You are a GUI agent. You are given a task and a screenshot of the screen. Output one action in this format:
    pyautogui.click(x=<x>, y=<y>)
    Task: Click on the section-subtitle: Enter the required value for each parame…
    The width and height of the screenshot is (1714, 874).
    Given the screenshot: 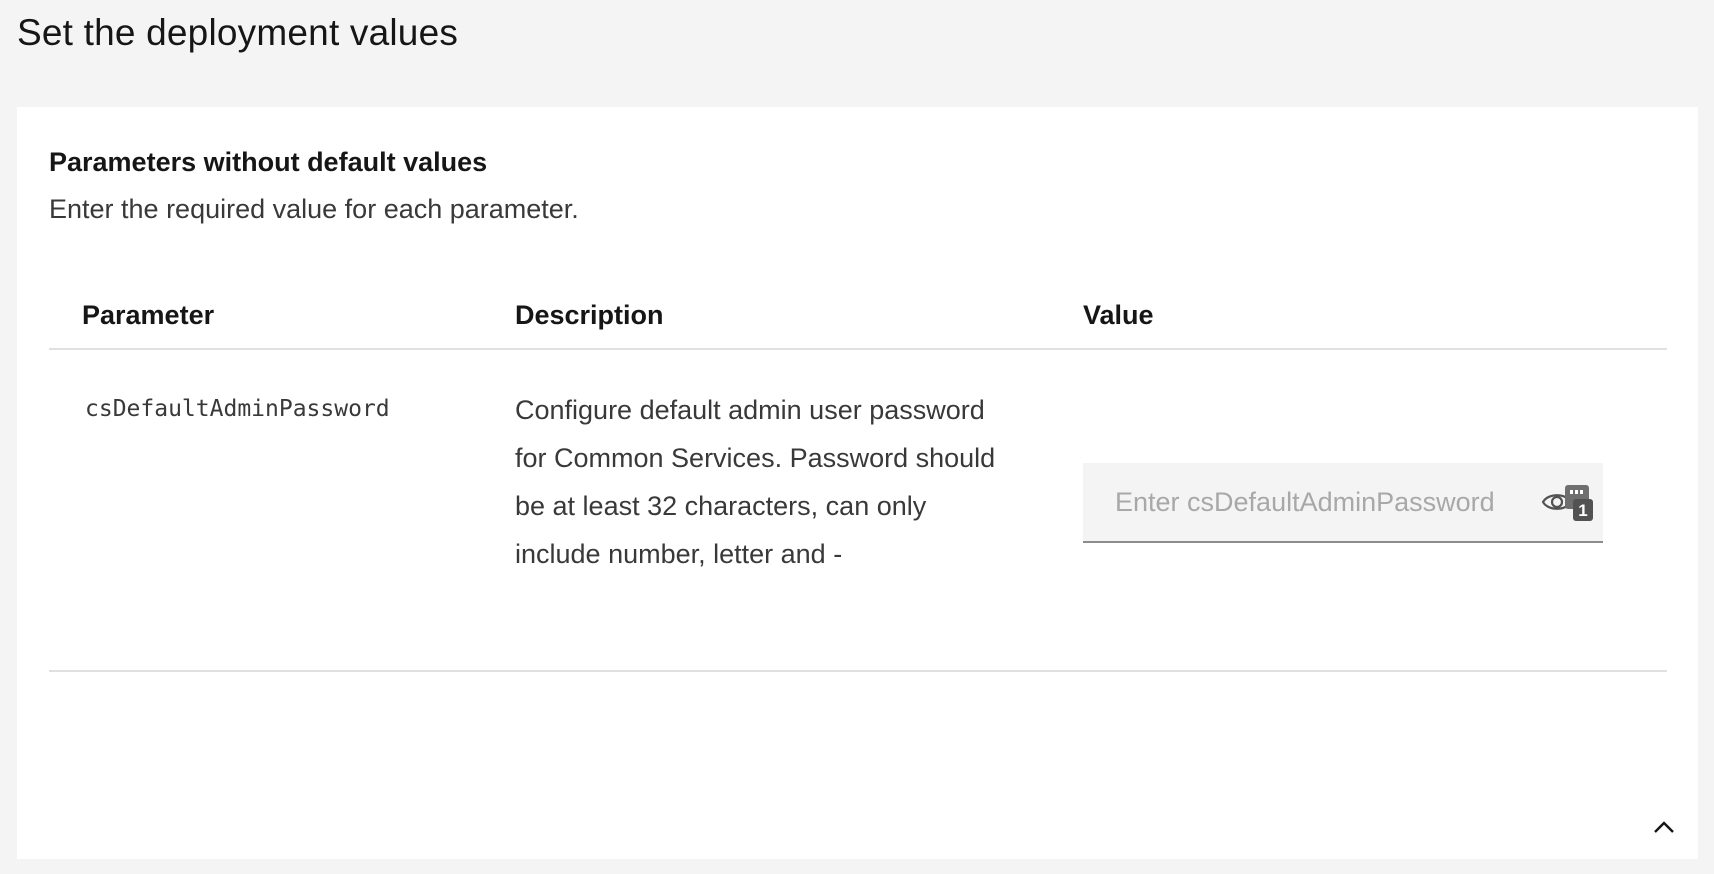 What is the action you would take?
    pyautogui.click(x=314, y=209)
    